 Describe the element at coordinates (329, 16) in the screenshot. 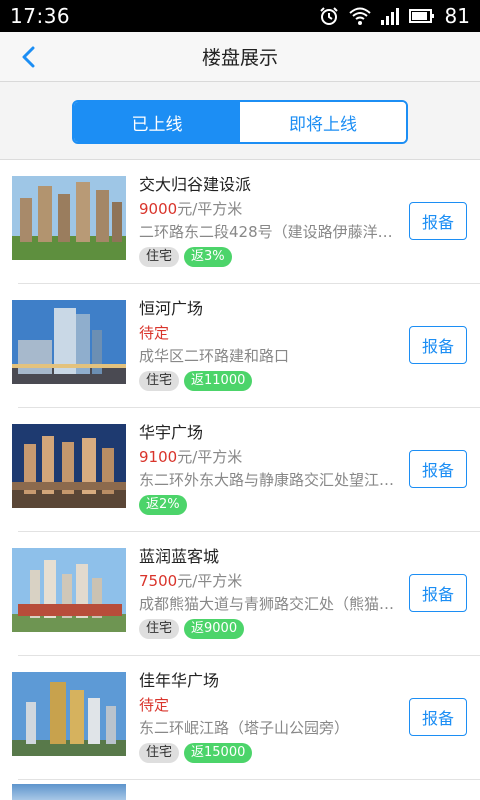

I see `alarm-icon` at that location.